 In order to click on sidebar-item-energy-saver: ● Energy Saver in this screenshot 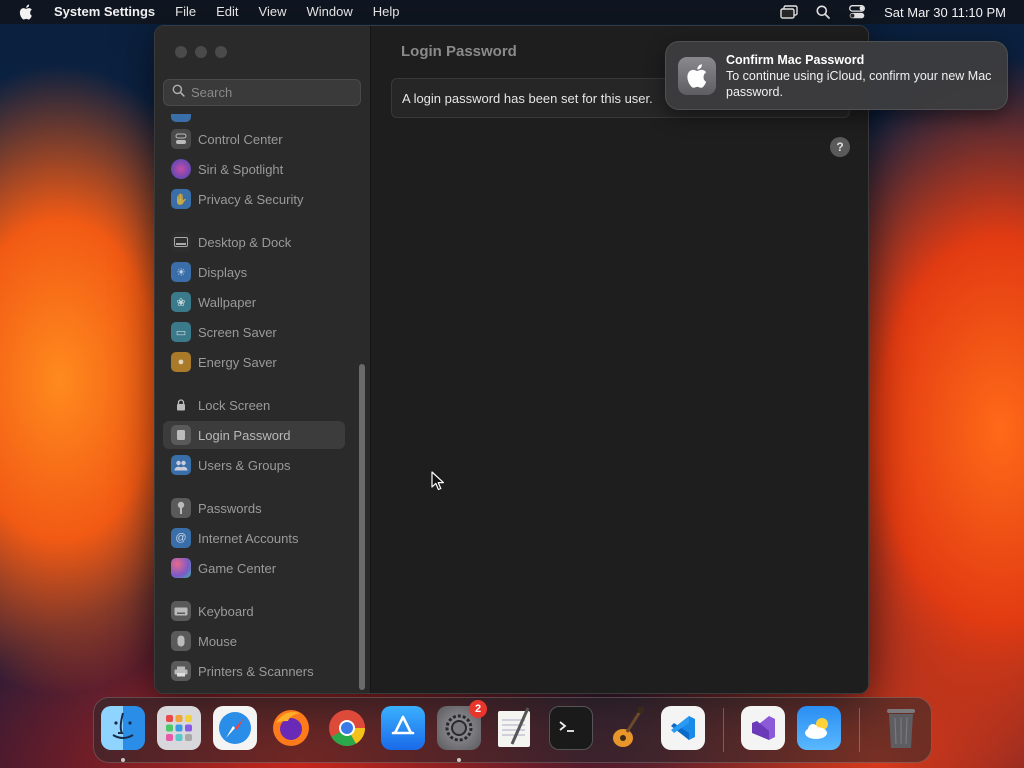, I will do `click(254, 362)`.